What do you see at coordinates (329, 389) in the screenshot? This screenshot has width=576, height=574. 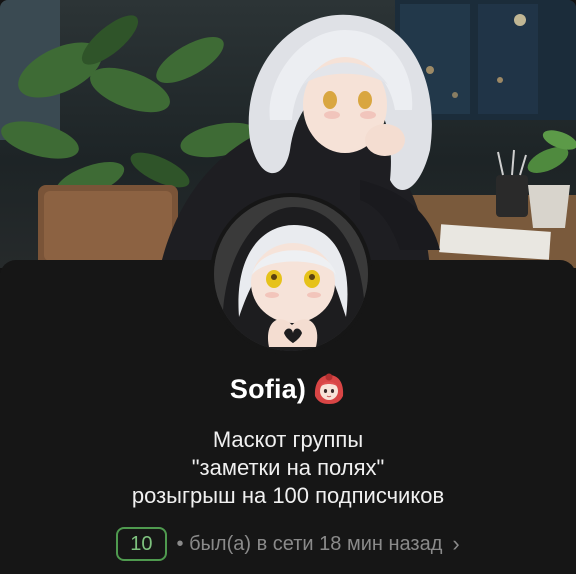 I see `red-haired-girl-emoji-icon` at bounding box center [329, 389].